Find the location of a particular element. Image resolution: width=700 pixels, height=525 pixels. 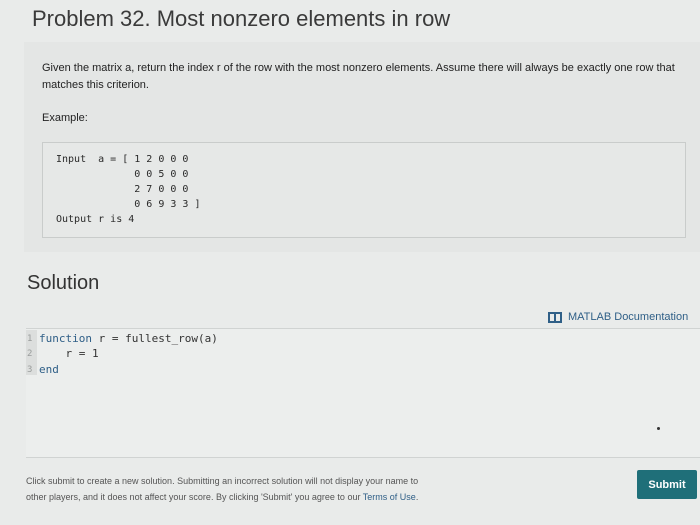

page-title: Problem 32. Most nonzero elements in row is located at coordinates (241, 18).